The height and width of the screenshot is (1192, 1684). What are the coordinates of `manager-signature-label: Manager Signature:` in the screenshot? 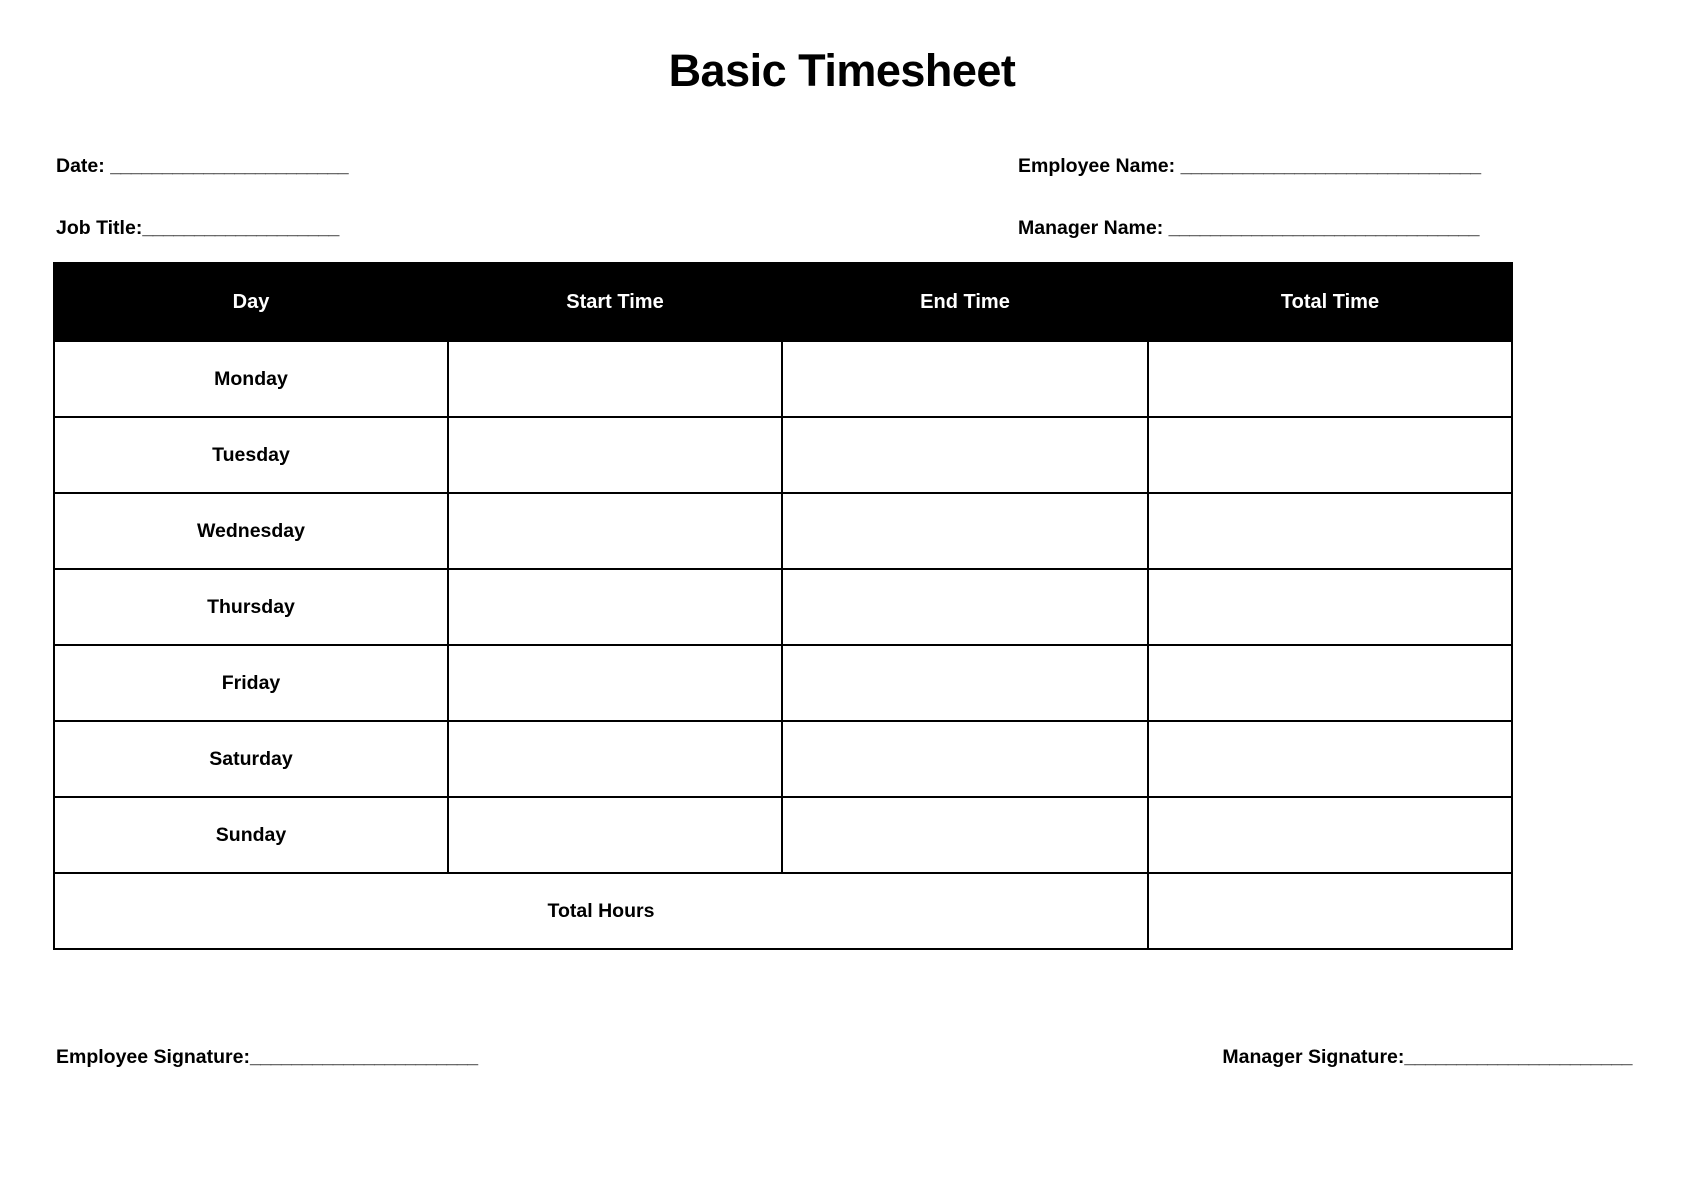 It's located at (1313, 1057).